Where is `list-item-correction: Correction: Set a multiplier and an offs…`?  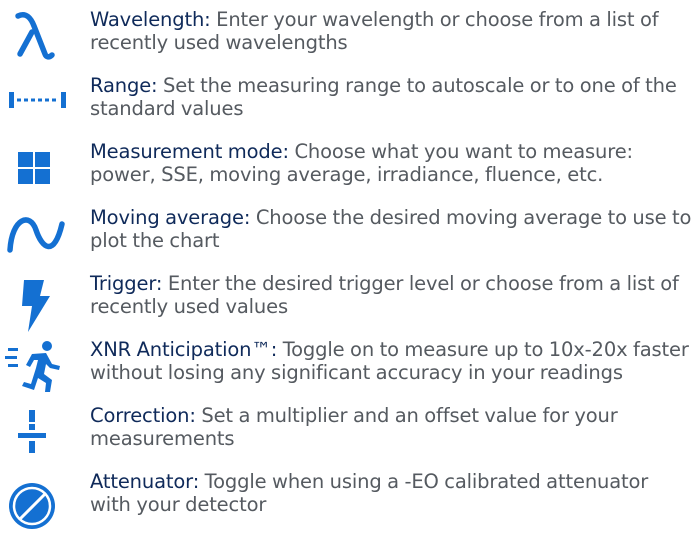 list-item-correction: Correction: Set a multiplier and an offs… is located at coordinates (347, 433).